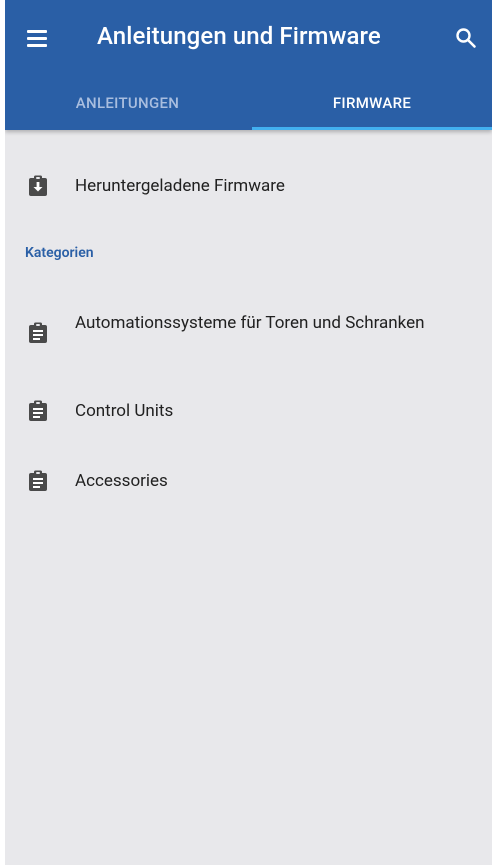 Image resolution: width=492 pixels, height=865 pixels. Describe the element at coordinates (127, 102) in the screenshot. I see `tab-anleitungen: ANLEITUNGEN` at that location.